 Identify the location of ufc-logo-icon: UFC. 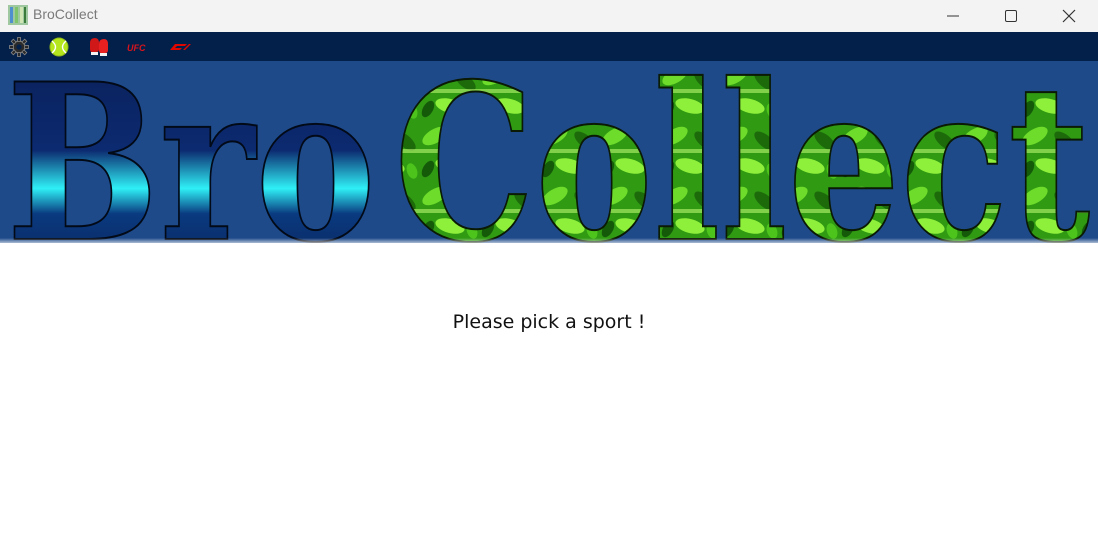
(136, 48).